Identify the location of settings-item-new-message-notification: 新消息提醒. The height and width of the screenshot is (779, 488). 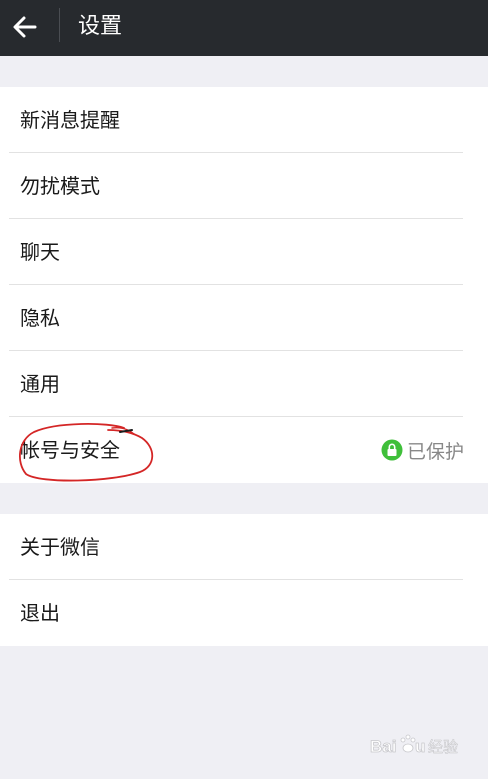
(244, 120).